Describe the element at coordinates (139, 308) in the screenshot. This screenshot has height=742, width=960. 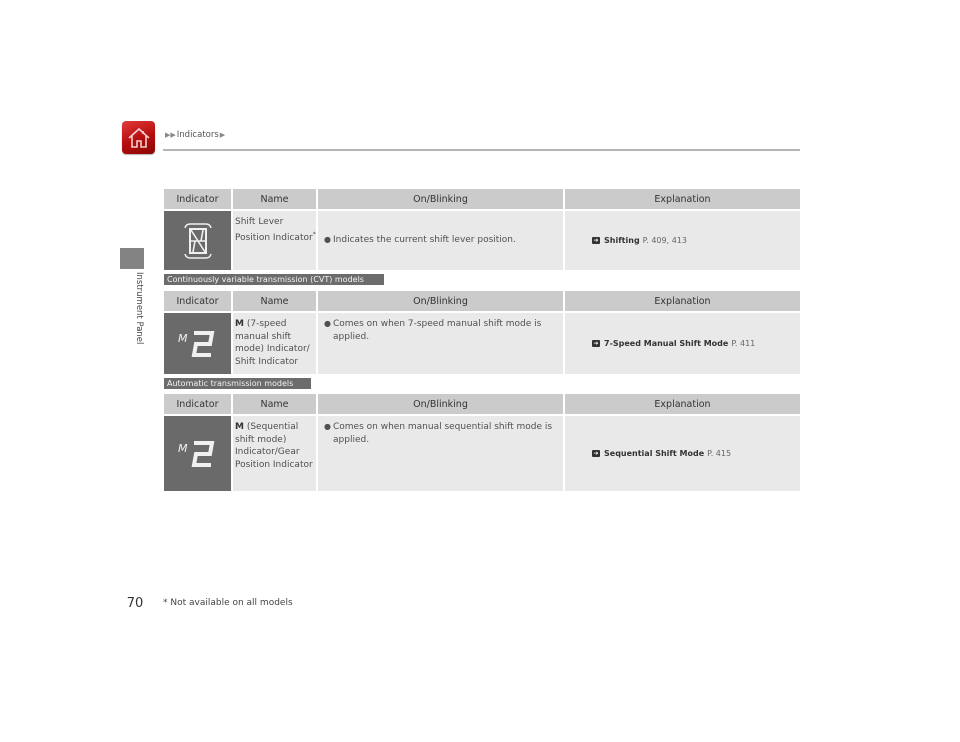
I see `section-label: Instrument Panel` at that location.